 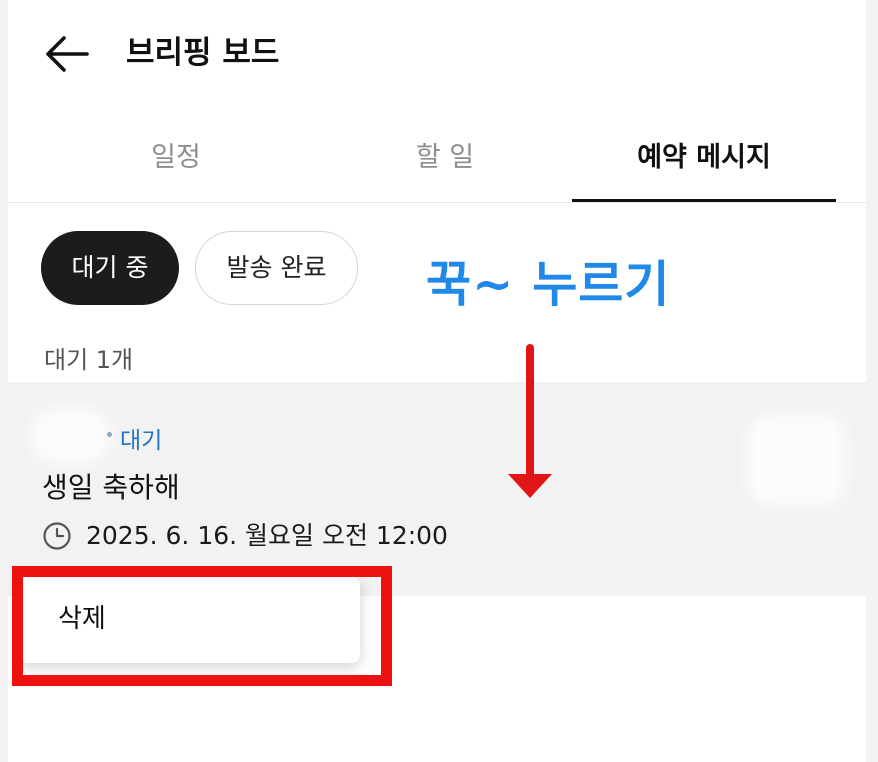 What do you see at coordinates (4, 381) in the screenshot?
I see `screen-edge-left` at bounding box center [4, 381].